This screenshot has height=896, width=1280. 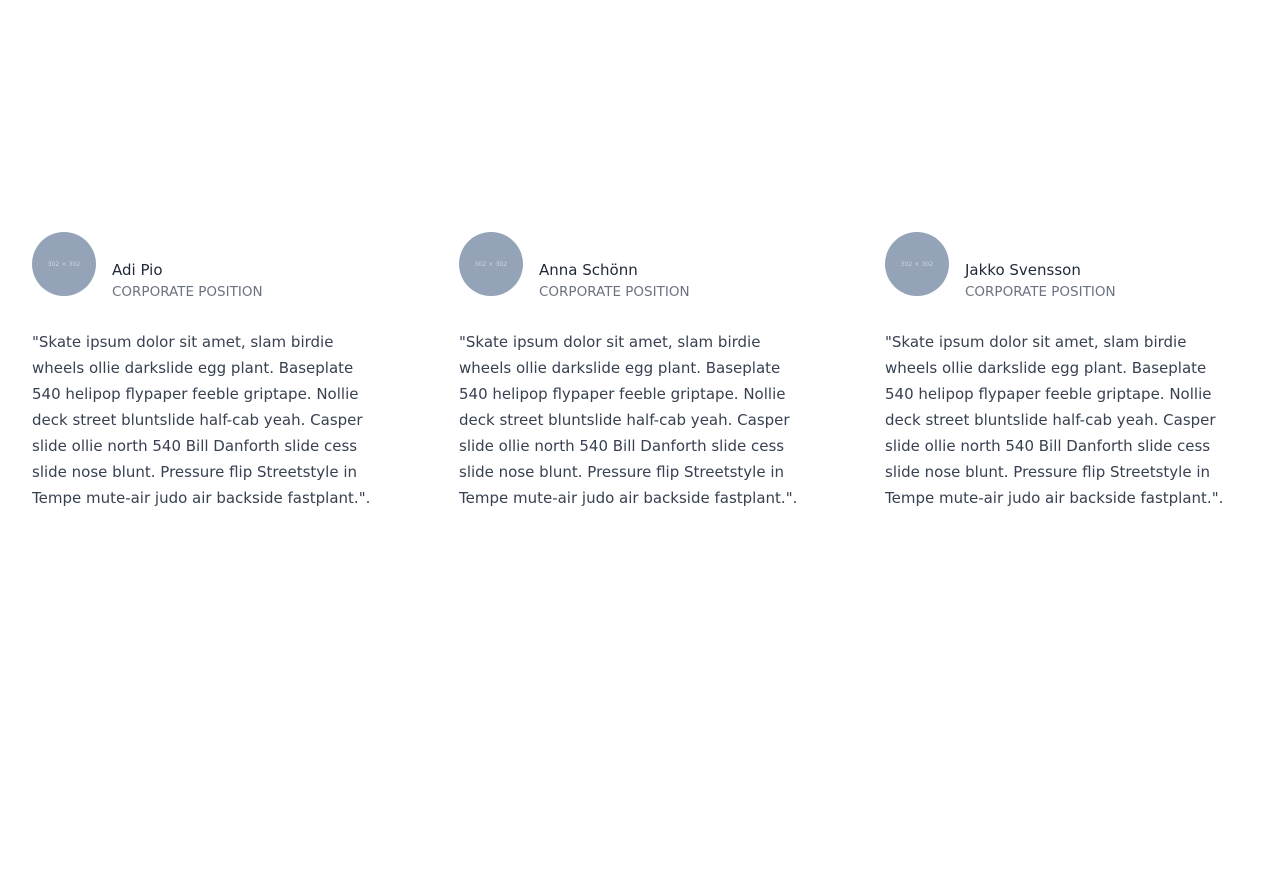 I want to click on testimonial-header: 302 × 302 Adi Pio CORPORATE POSITION, so click(x=212, y=266).